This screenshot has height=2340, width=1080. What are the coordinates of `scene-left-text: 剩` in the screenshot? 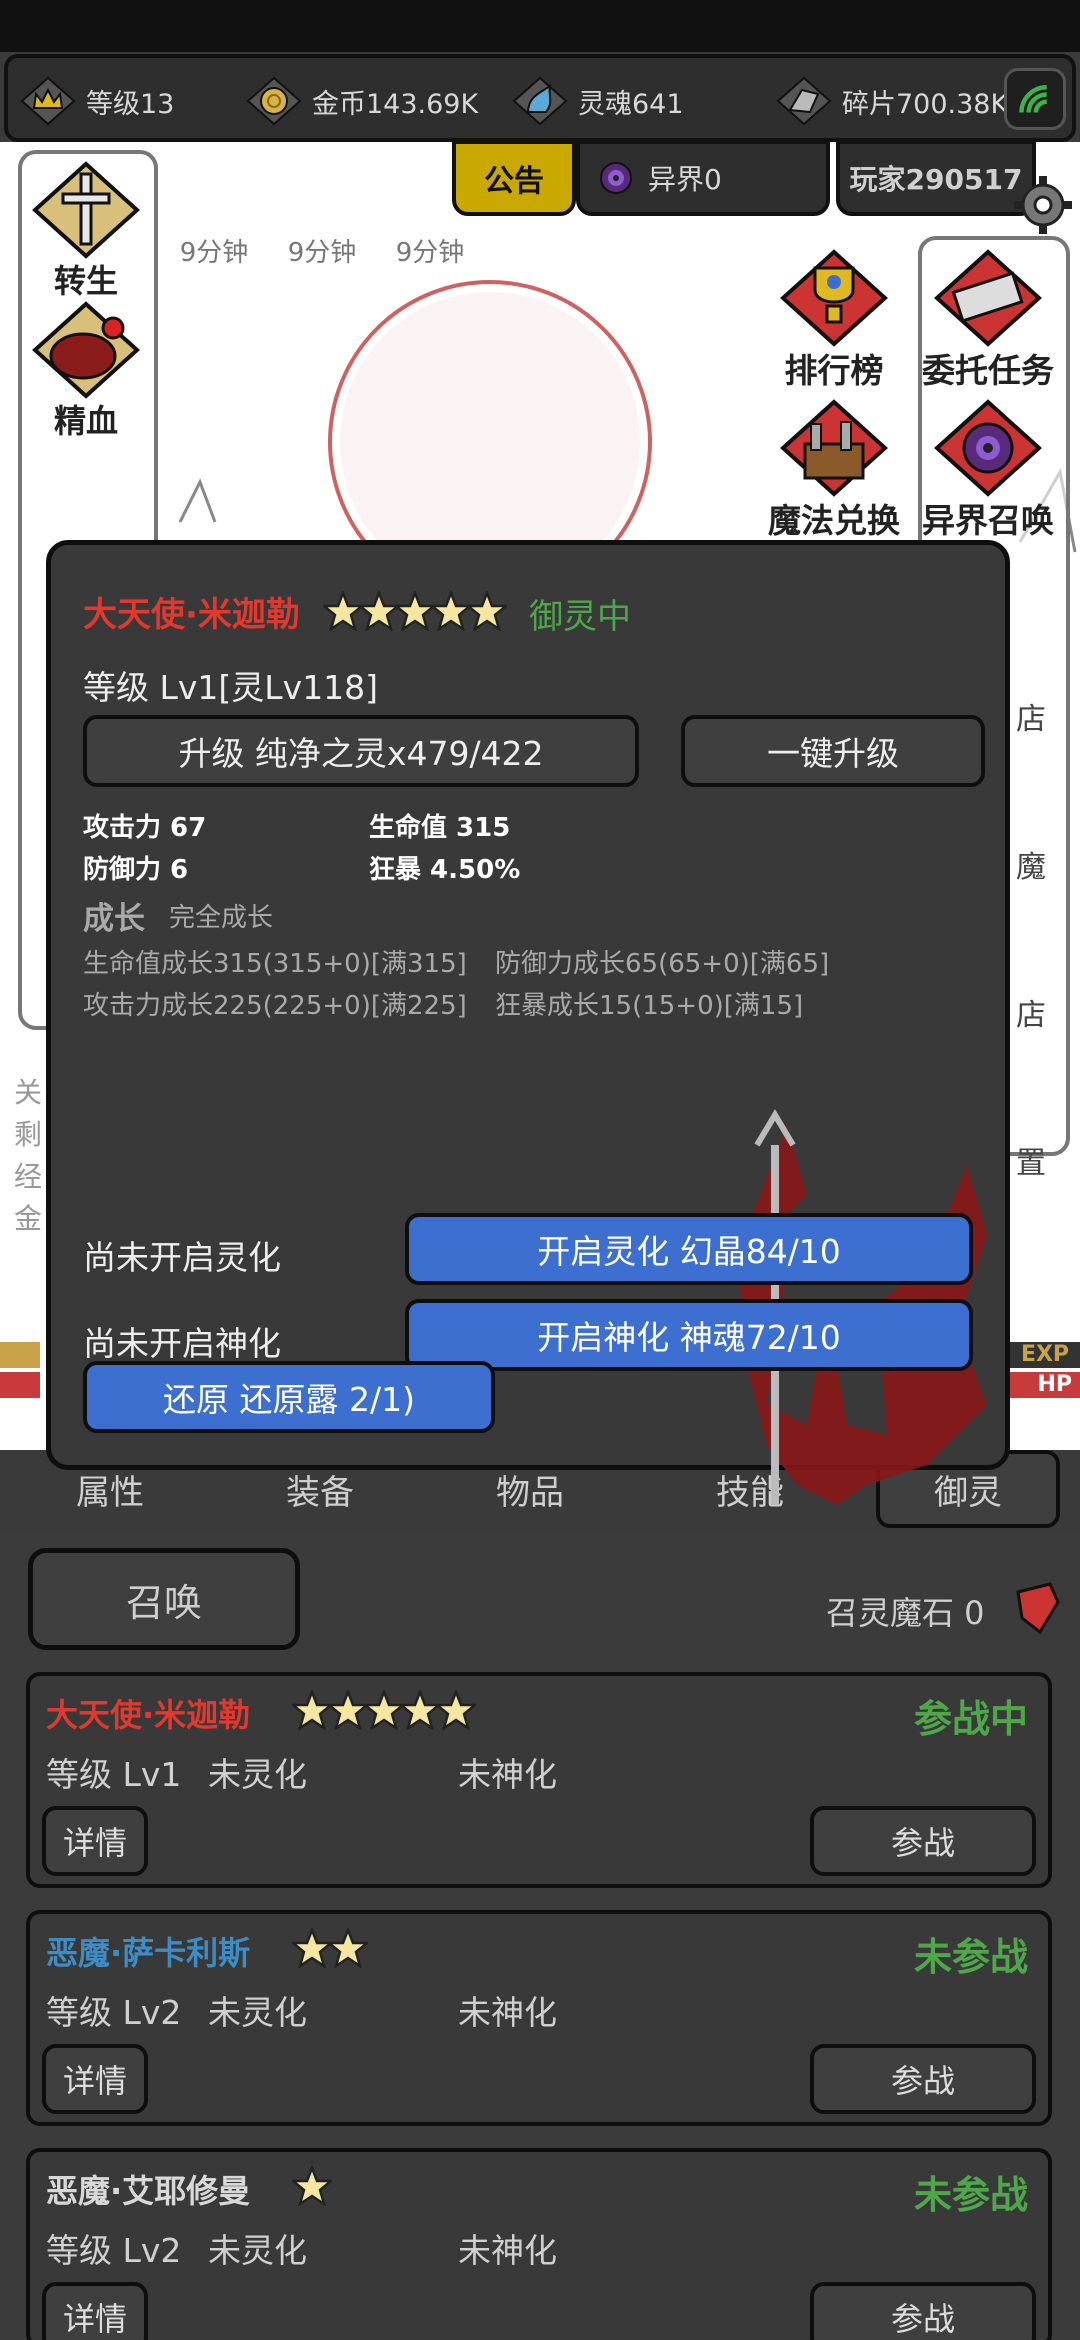 It's located at (28, 1134).